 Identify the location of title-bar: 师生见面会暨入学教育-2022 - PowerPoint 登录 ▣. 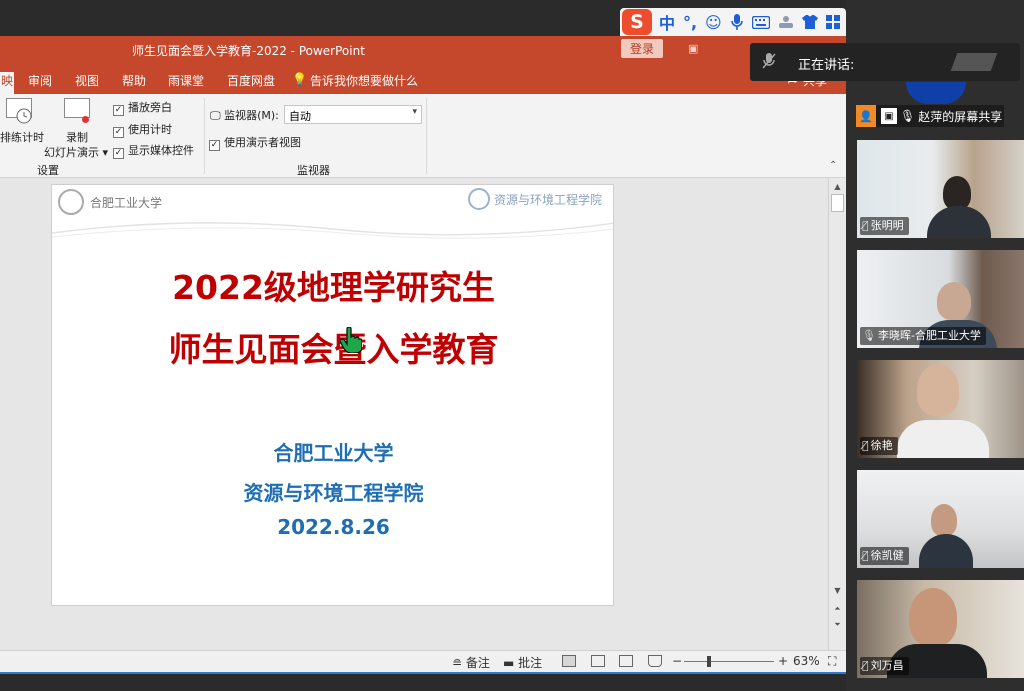
(423, 51).